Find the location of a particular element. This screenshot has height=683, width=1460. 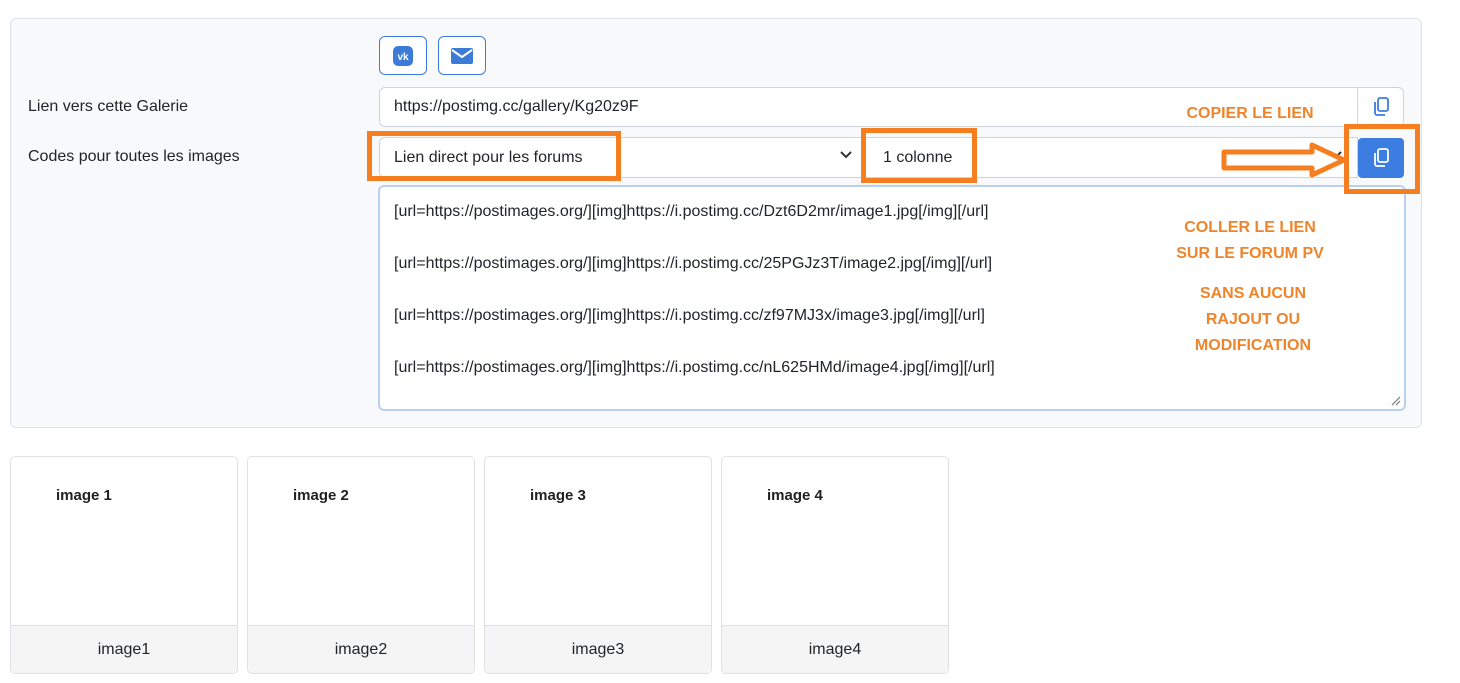

chevron-down-icon is located at coordinates (846, 155).